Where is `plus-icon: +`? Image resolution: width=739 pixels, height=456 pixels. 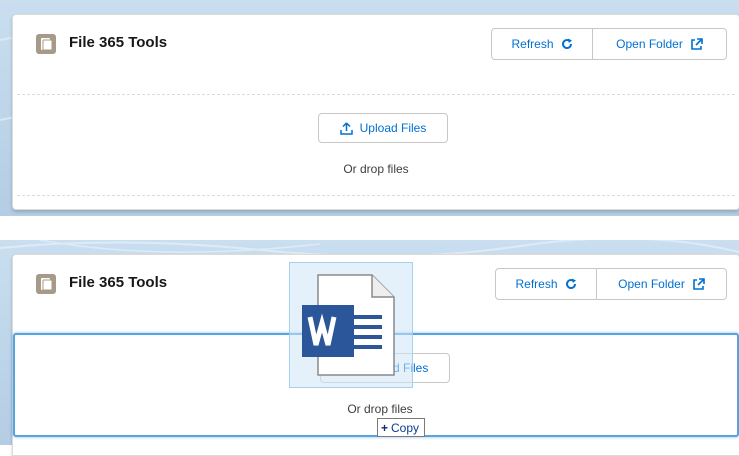
plus-icon: + is located at coordinates (385, 427).